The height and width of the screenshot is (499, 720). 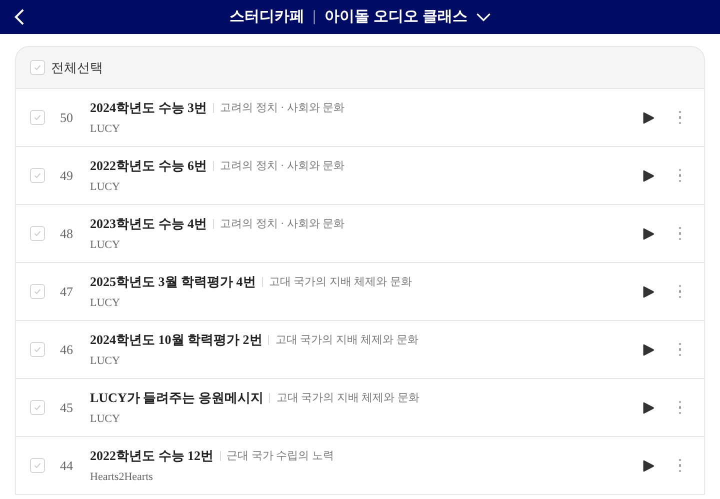 What do you see at coordinates (67, 117) in the screenshot?
I see `track-number: 50` at bounding box center [67, 117].